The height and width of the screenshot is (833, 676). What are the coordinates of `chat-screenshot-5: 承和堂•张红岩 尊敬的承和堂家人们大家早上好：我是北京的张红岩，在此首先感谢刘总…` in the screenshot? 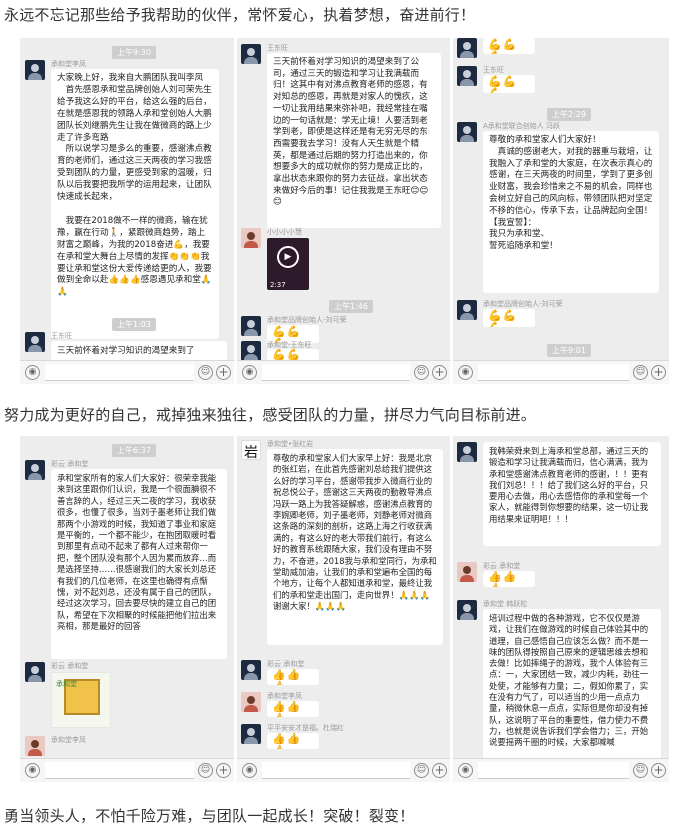 It's located at (343, 609).